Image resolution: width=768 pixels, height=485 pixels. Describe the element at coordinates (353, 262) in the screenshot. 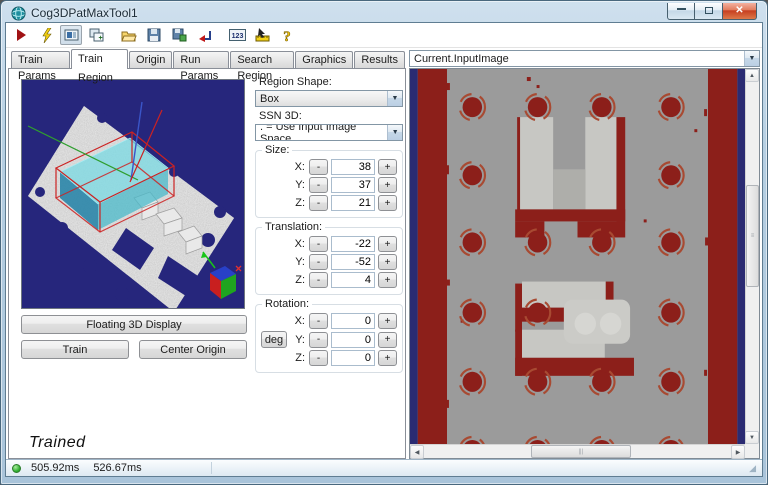

I see `translation-y-field` at that location.